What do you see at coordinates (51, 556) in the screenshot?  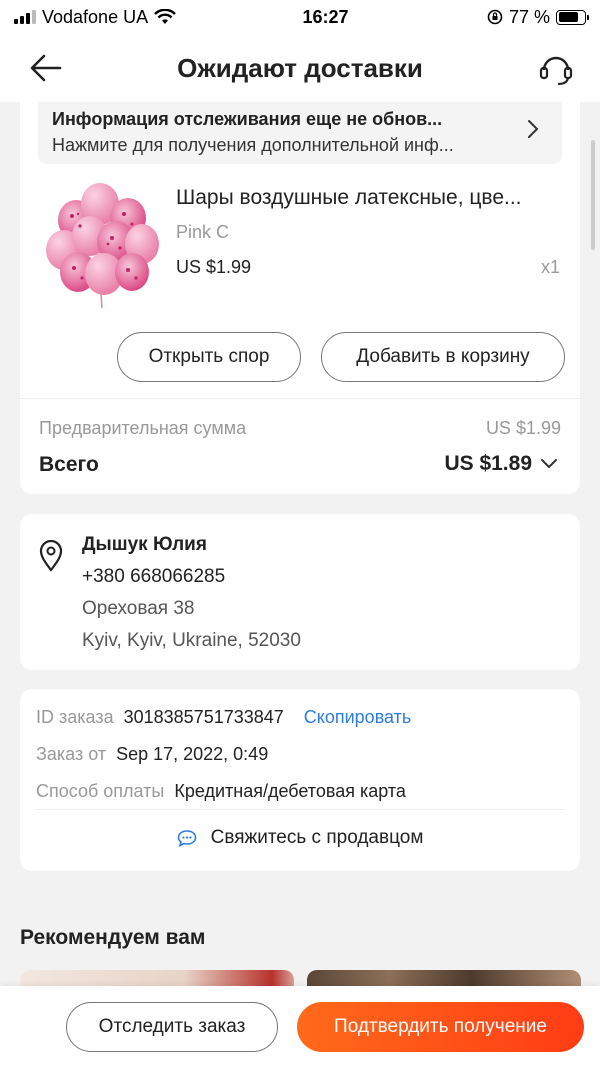 I see `location-pin-icon` at bounding box center [51, 556].